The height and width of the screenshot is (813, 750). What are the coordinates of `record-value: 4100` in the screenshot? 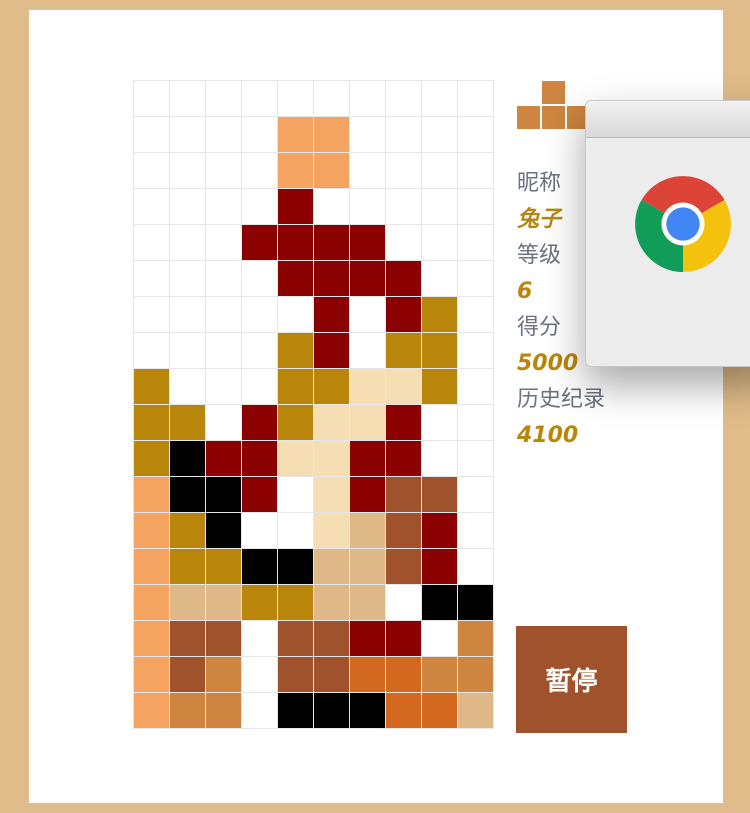 It's located at (548, 435).